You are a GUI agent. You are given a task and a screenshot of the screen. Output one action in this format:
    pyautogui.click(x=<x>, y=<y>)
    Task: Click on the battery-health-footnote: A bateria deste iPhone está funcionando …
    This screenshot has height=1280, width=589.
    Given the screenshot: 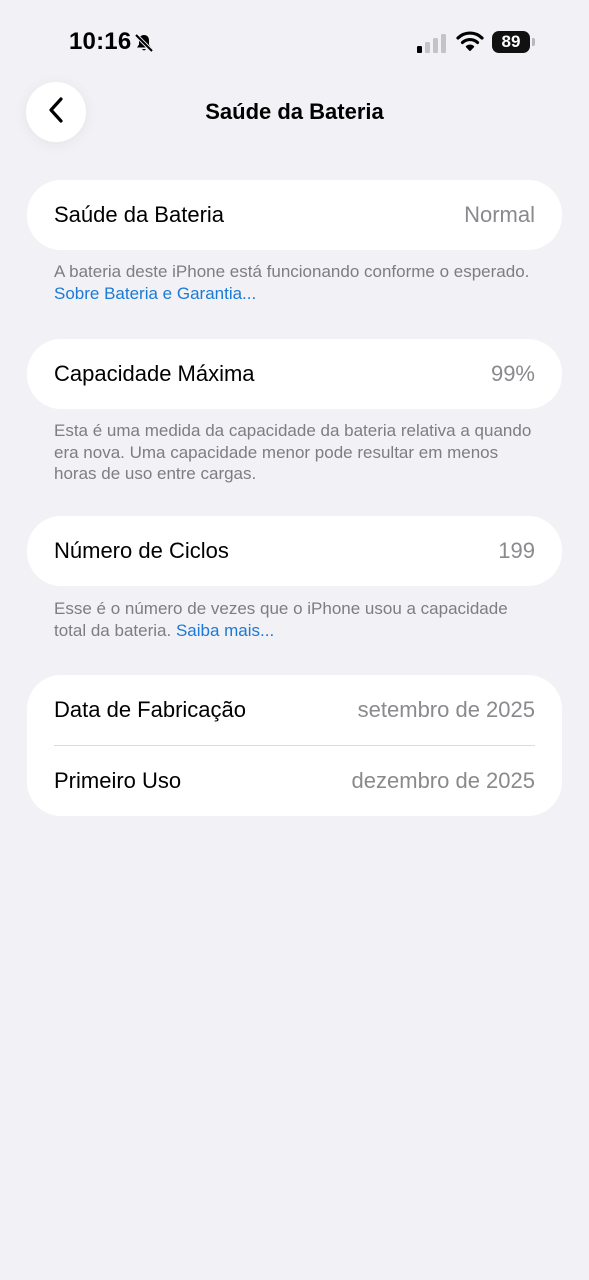 What is the action you would take?
    pyautogui.click(x=299, y=282)
    